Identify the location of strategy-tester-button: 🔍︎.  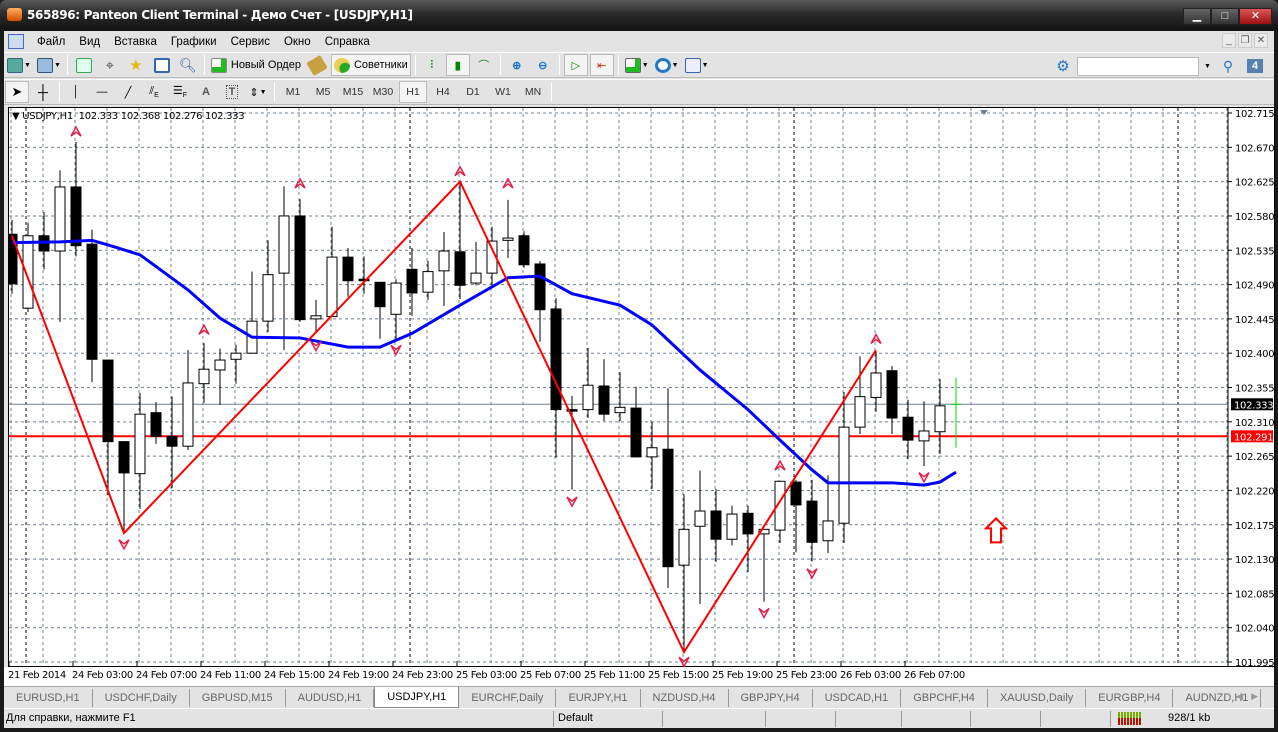
(188, 65).